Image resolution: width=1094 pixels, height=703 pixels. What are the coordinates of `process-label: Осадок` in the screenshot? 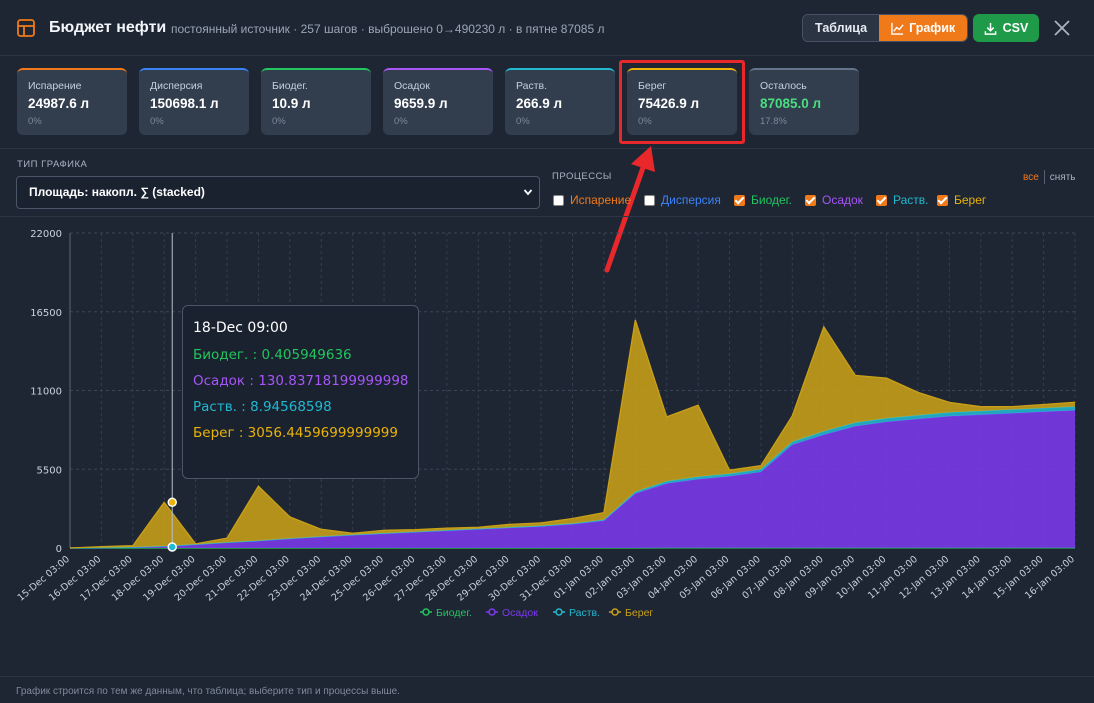 It's located at (842, 200).